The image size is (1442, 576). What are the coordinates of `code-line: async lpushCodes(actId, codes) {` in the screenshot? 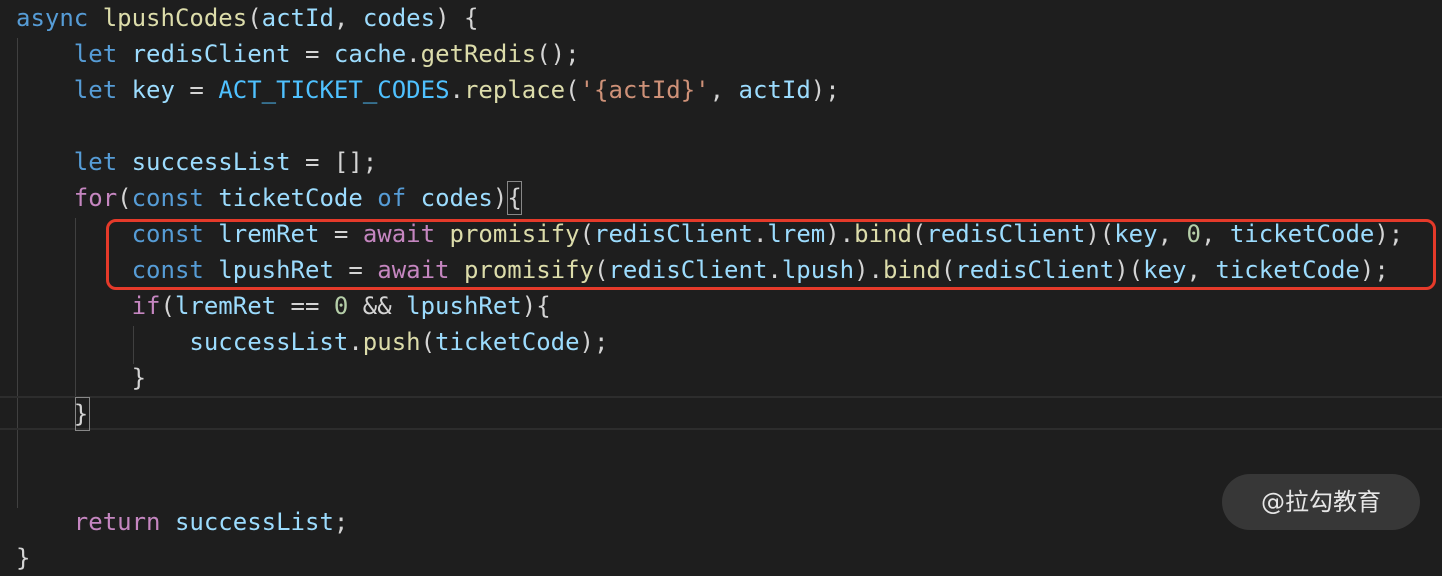 It's located at (247, 18).